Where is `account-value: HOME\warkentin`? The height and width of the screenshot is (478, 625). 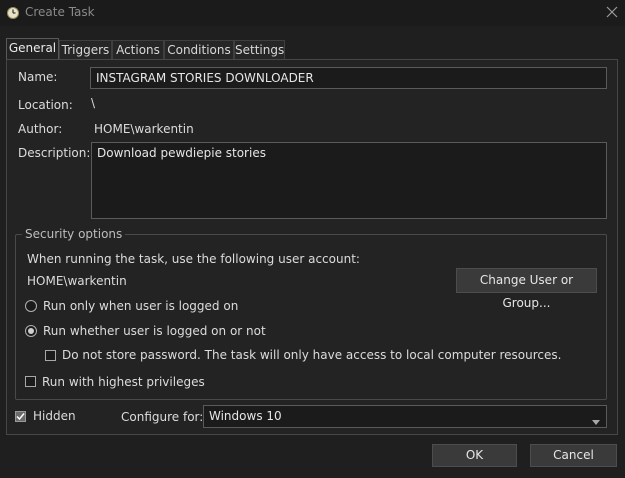 account-value: HOME\warkentin is located at coordinates (77, 281).